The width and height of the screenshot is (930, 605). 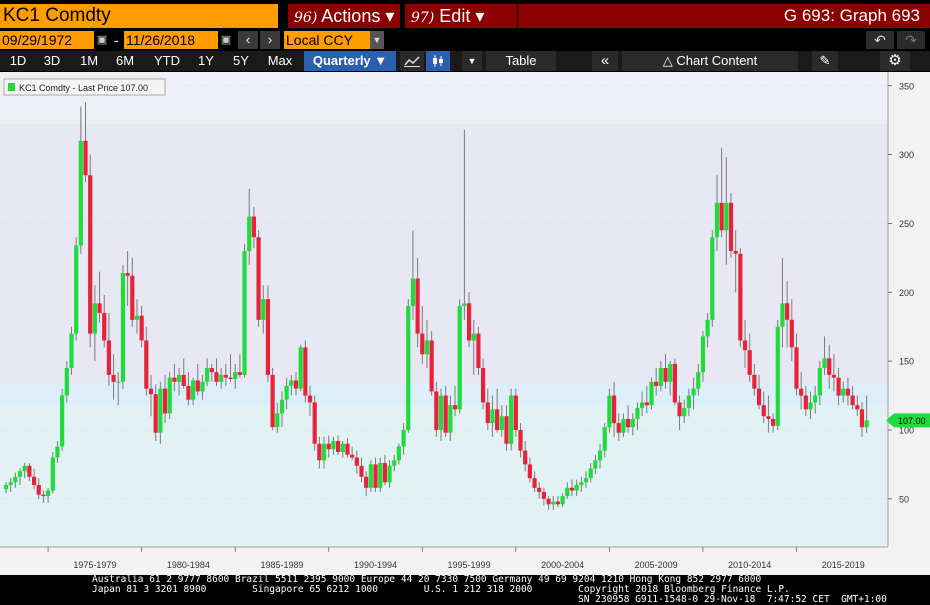 I want to click on chart-type-dropdown-icon: ▼, so click(x=472, y=61).